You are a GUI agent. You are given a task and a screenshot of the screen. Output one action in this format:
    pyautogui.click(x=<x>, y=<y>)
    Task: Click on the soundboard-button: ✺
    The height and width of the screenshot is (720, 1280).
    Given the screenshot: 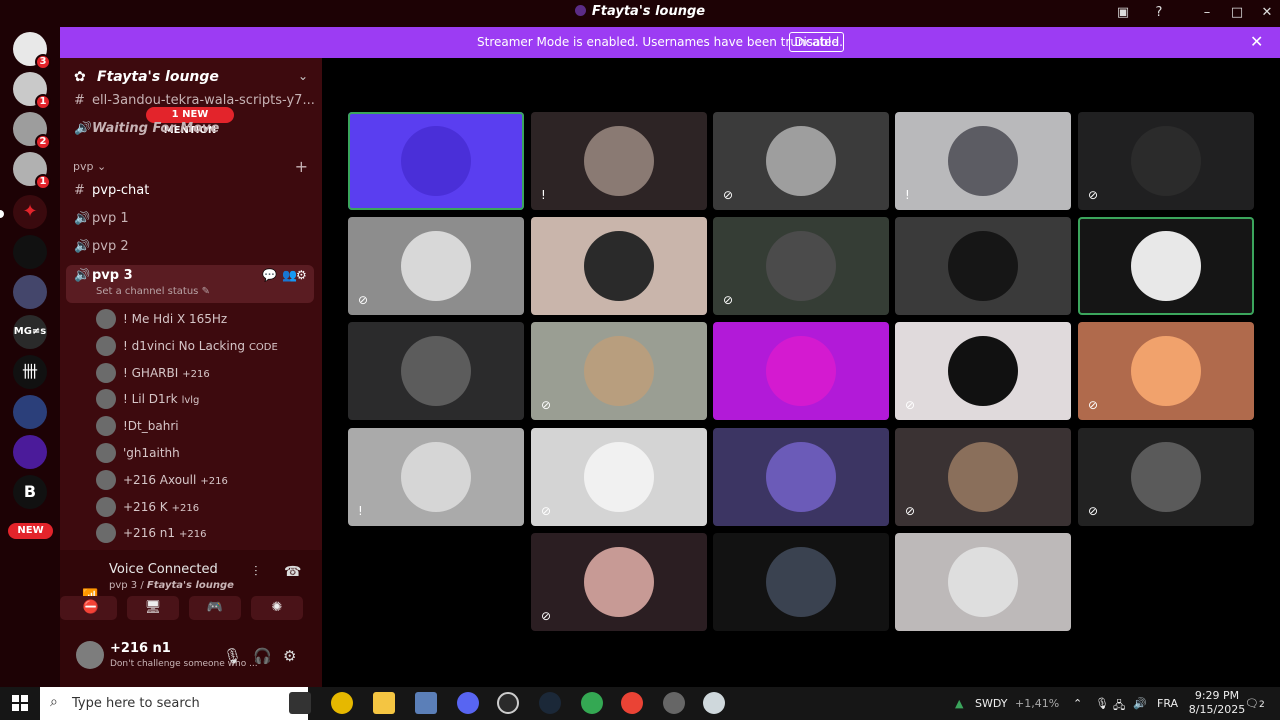 What is the action you would take?
    pyautogui.click(x=277, y=608)
    